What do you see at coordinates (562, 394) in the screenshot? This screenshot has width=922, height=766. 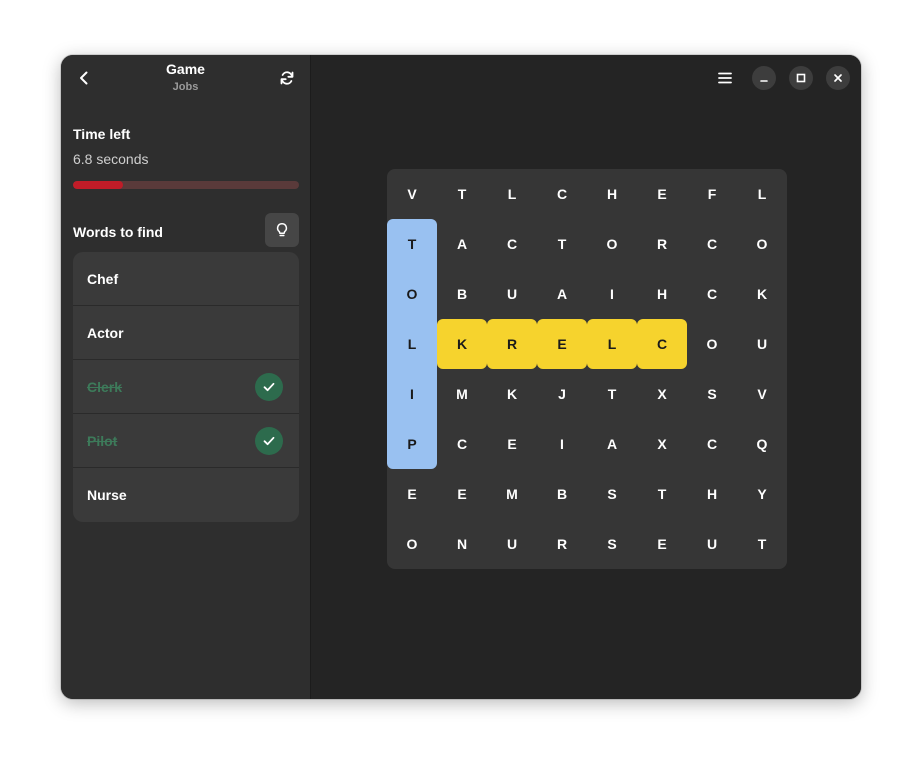 I see `grid-cell: J` at bounding box center [562, 394].